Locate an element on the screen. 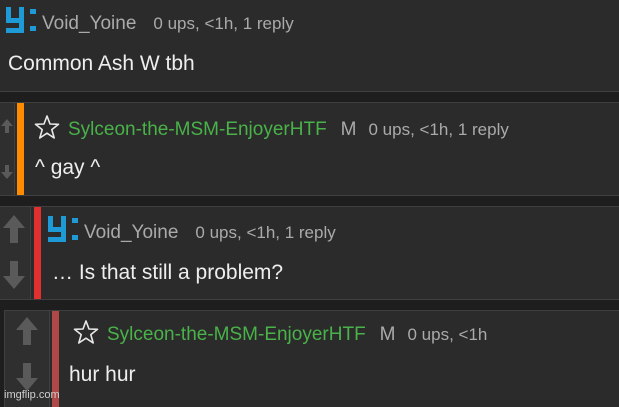 This screenshot has height=407, width=619. comment-text: hur hur is located at coordinates (102, 374).